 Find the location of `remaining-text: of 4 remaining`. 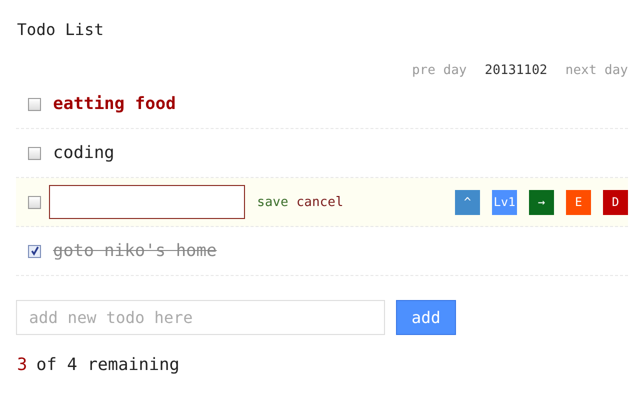

remaining-text: of 4 remaining is located at coordinates (108, 365).